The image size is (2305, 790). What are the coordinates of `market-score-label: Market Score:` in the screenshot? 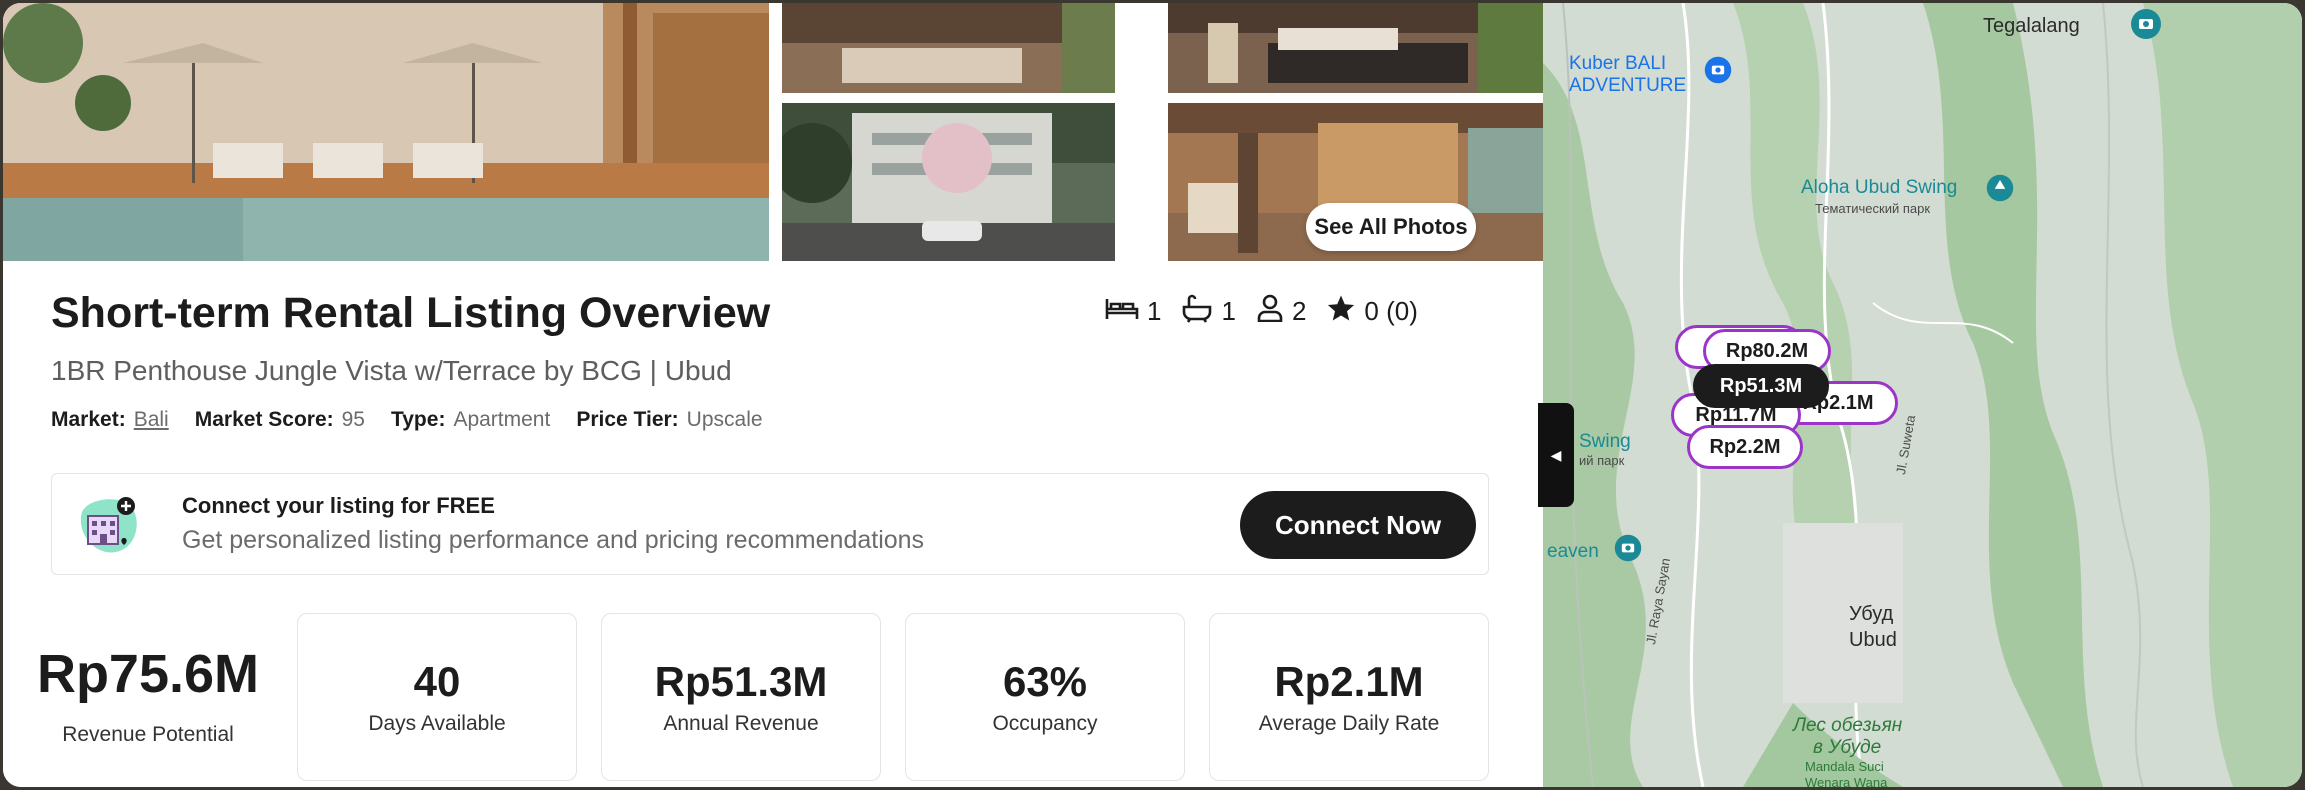 It's located at (264, 419).